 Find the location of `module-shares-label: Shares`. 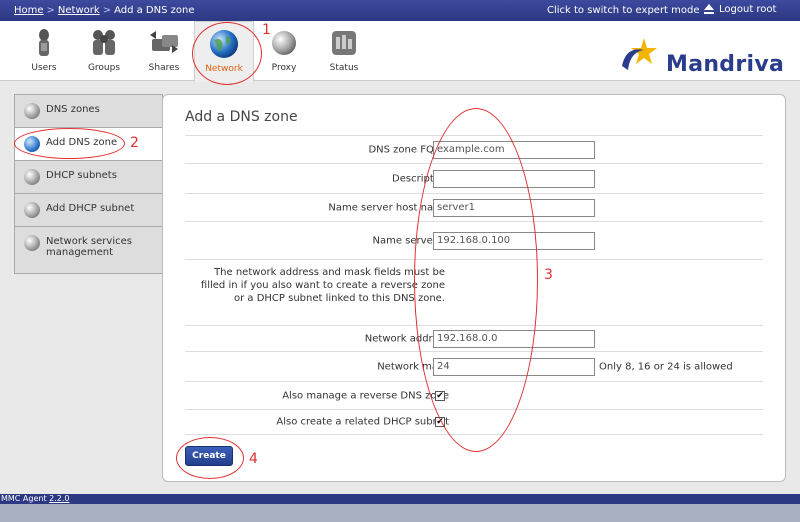

module-shares-label: Shares is located at coordinates (164, 68).